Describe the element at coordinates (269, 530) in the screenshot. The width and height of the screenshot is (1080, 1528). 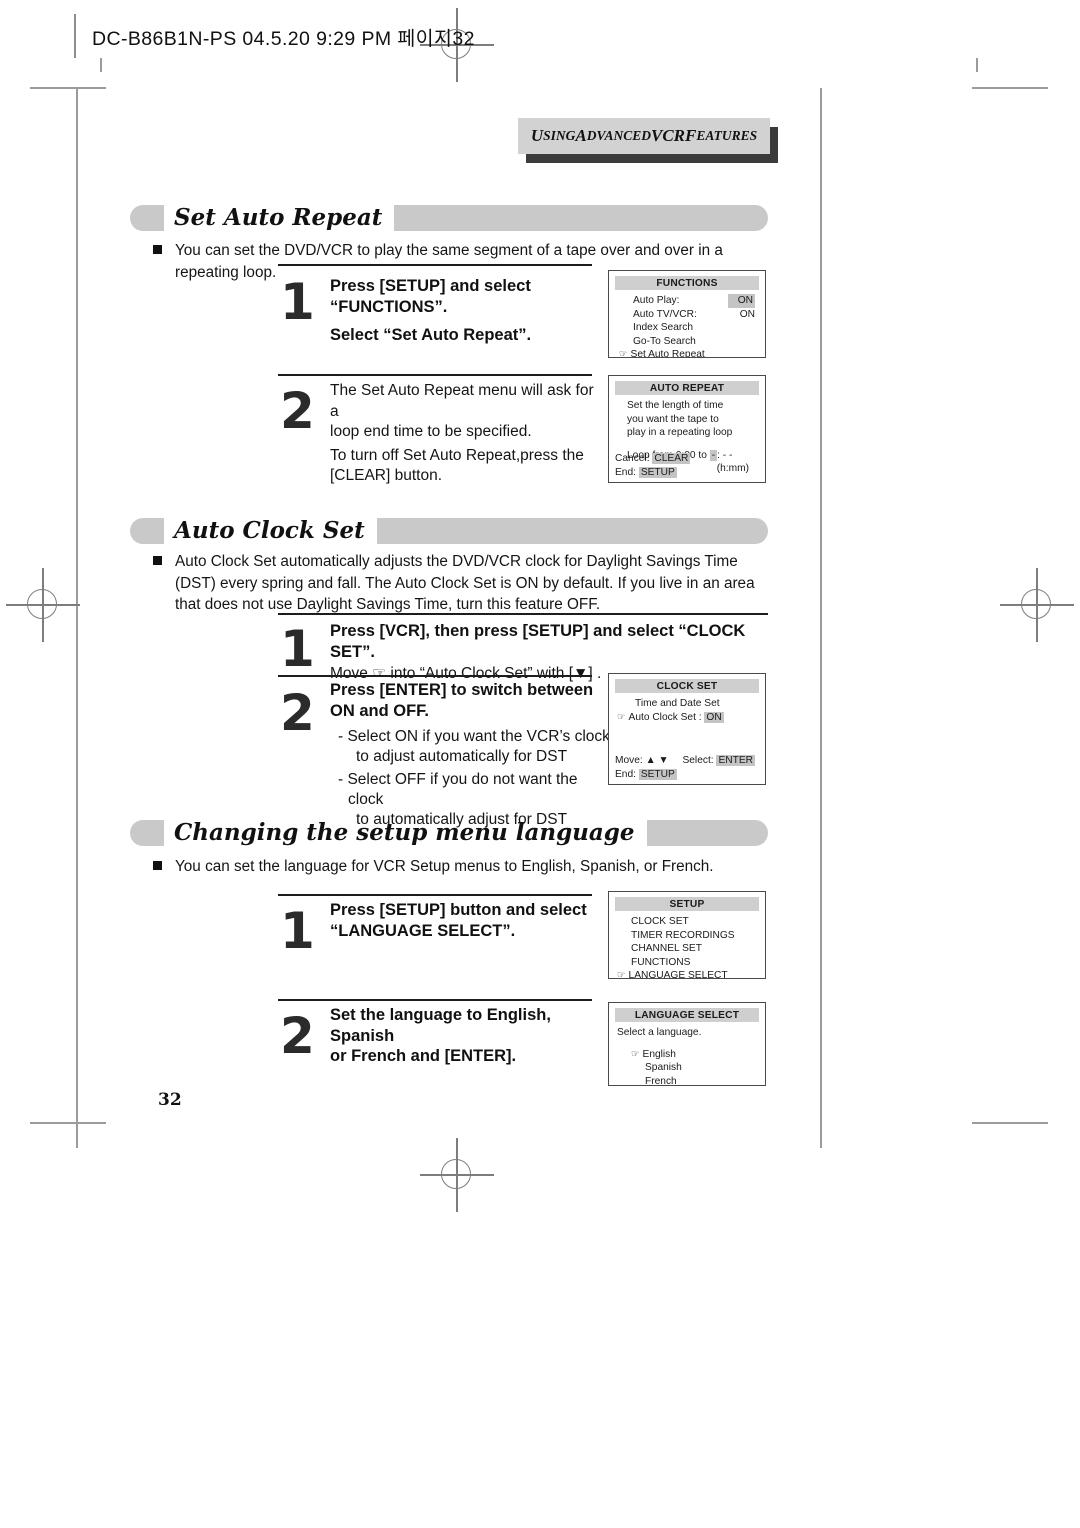
I see `section-title: Auto Clock Set` at that location.